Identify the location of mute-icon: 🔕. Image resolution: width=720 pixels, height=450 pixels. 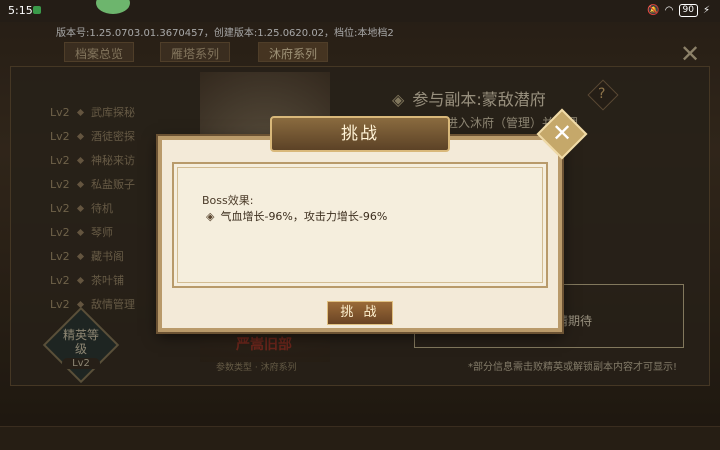
(653, 10).